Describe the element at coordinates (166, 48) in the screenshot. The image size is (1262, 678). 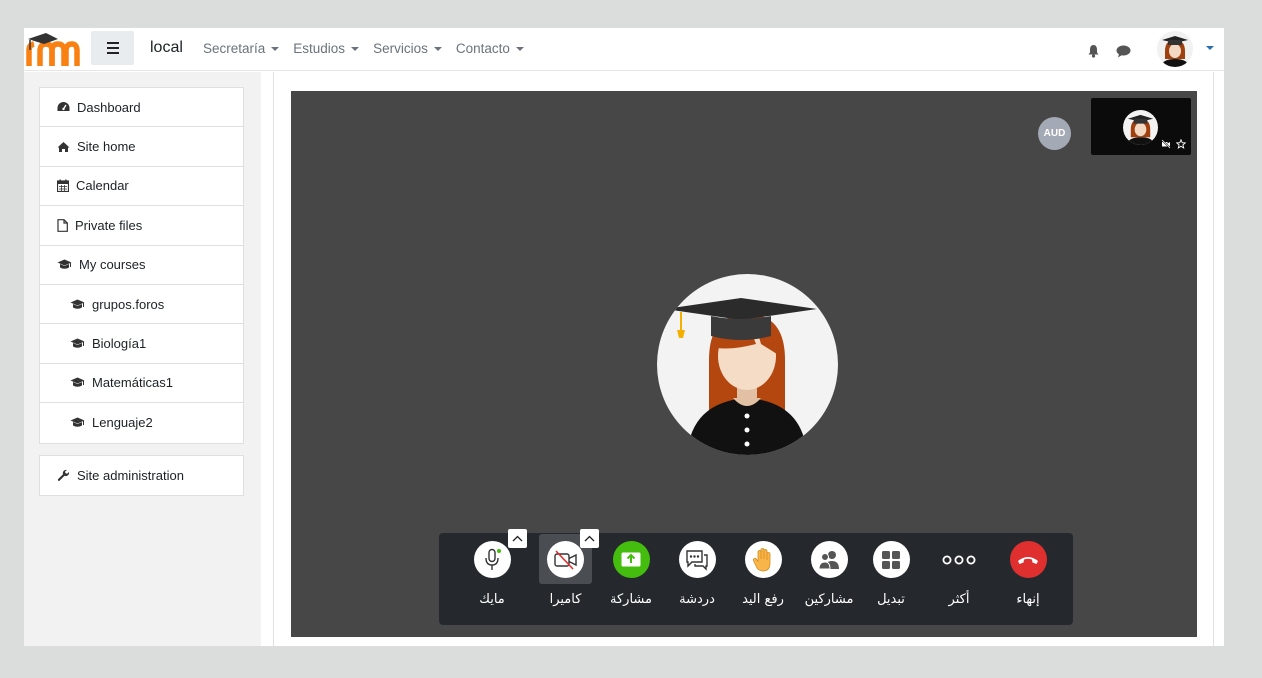
I see `site-brand: local` at that location.